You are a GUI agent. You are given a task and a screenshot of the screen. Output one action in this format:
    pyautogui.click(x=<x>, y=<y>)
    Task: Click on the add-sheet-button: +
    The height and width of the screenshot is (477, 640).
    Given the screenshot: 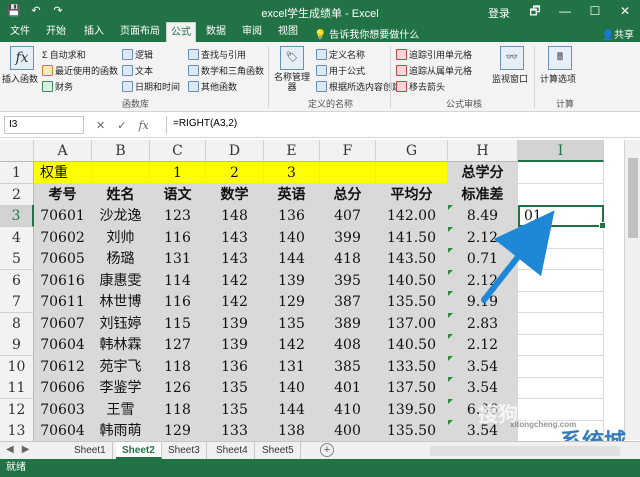 What is the action you would take?
    pyautogui.click(x=327, y=450)
    